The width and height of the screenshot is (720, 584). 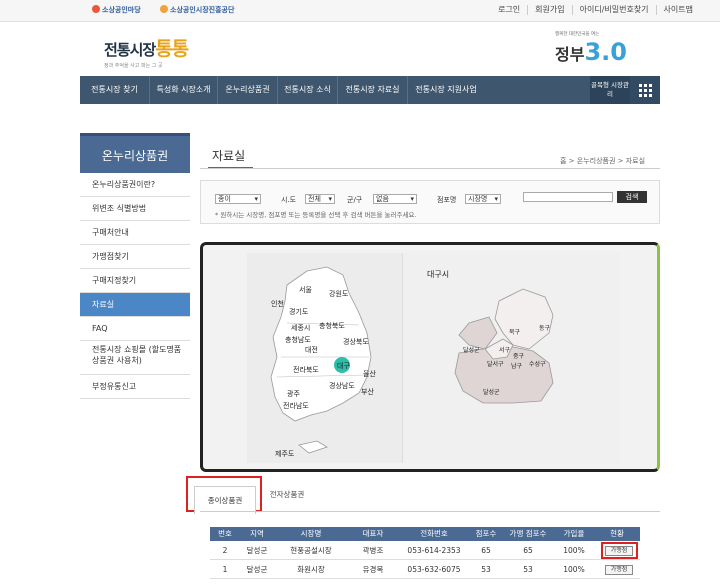 I want to click on nav-support: 전통시장 지원사업, so click(x=446, y=90).